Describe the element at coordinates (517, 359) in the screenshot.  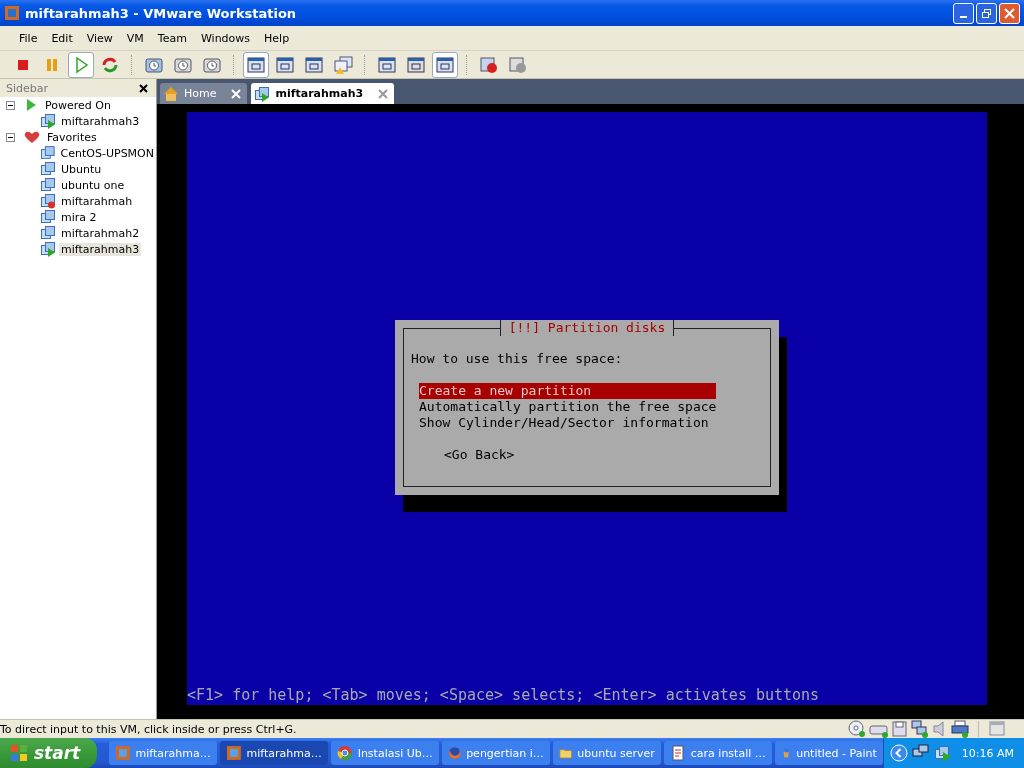
I see `dialog-prompt: How to use this free space:` at that location.